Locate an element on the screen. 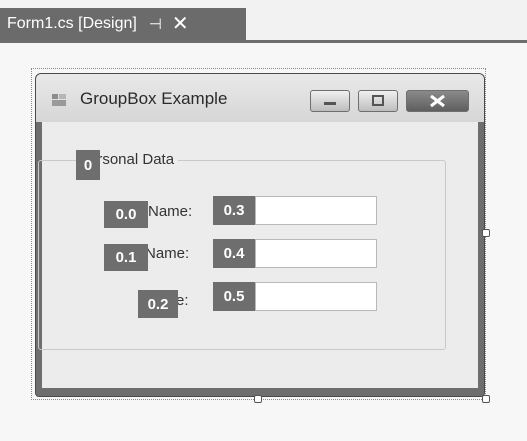 The width and height of the screenshot is (527, 441). minimize-button is located at coordinates (330, 101).